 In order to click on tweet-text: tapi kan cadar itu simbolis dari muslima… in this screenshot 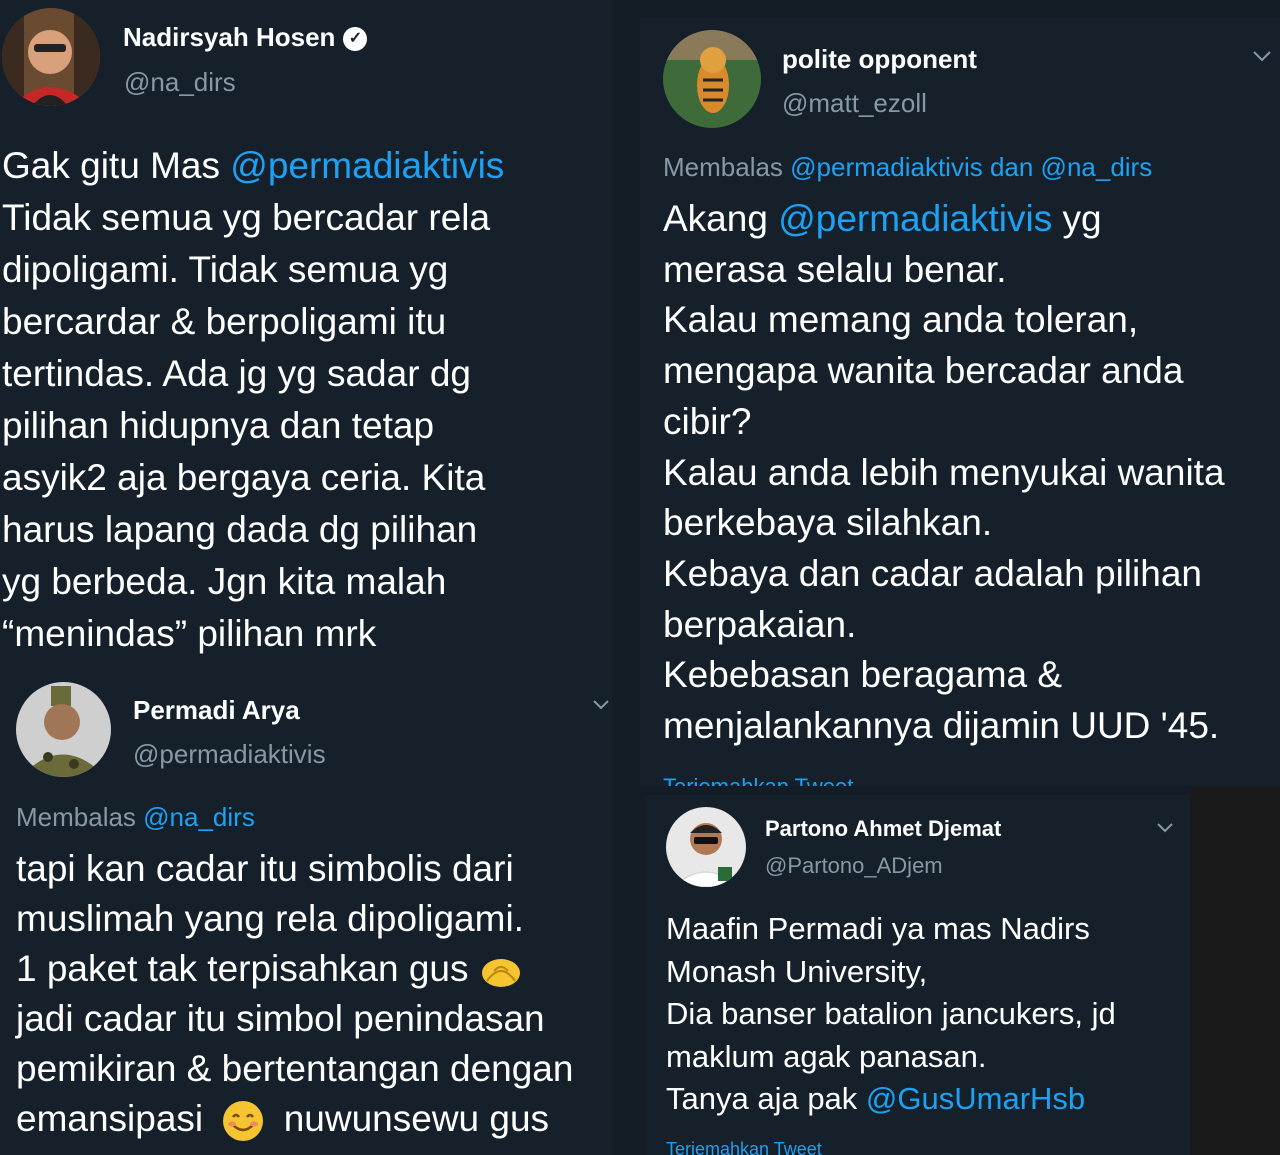, I will do `click(294, 994)`.